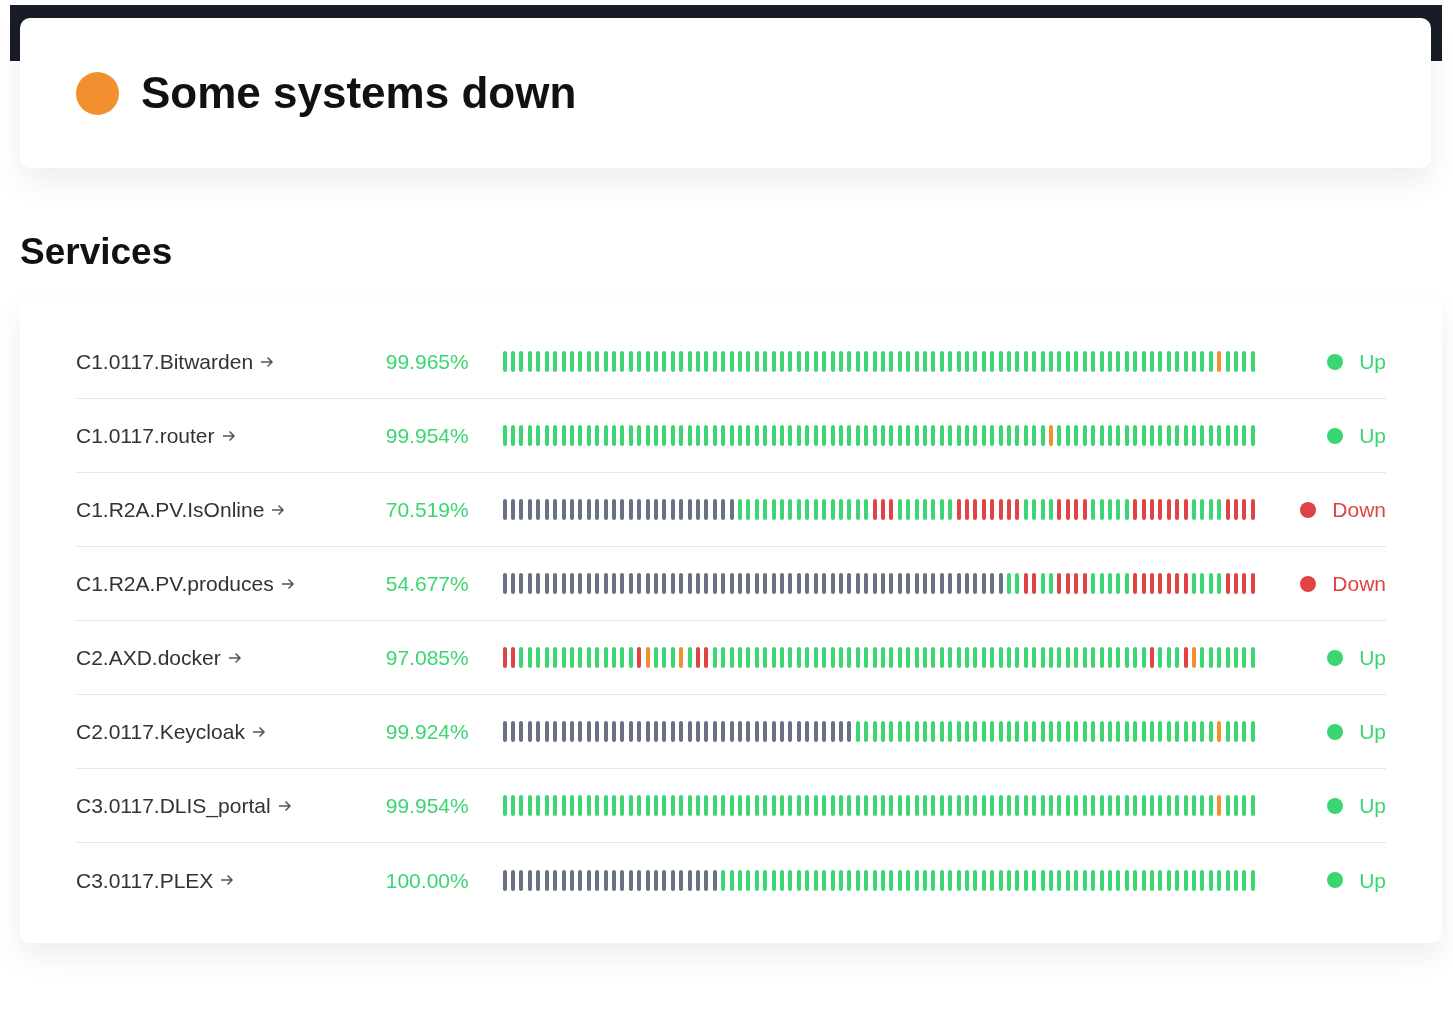 The image size is (1453, 1013). I want to click on service-link: C1.0117.router, so click(231, 436).